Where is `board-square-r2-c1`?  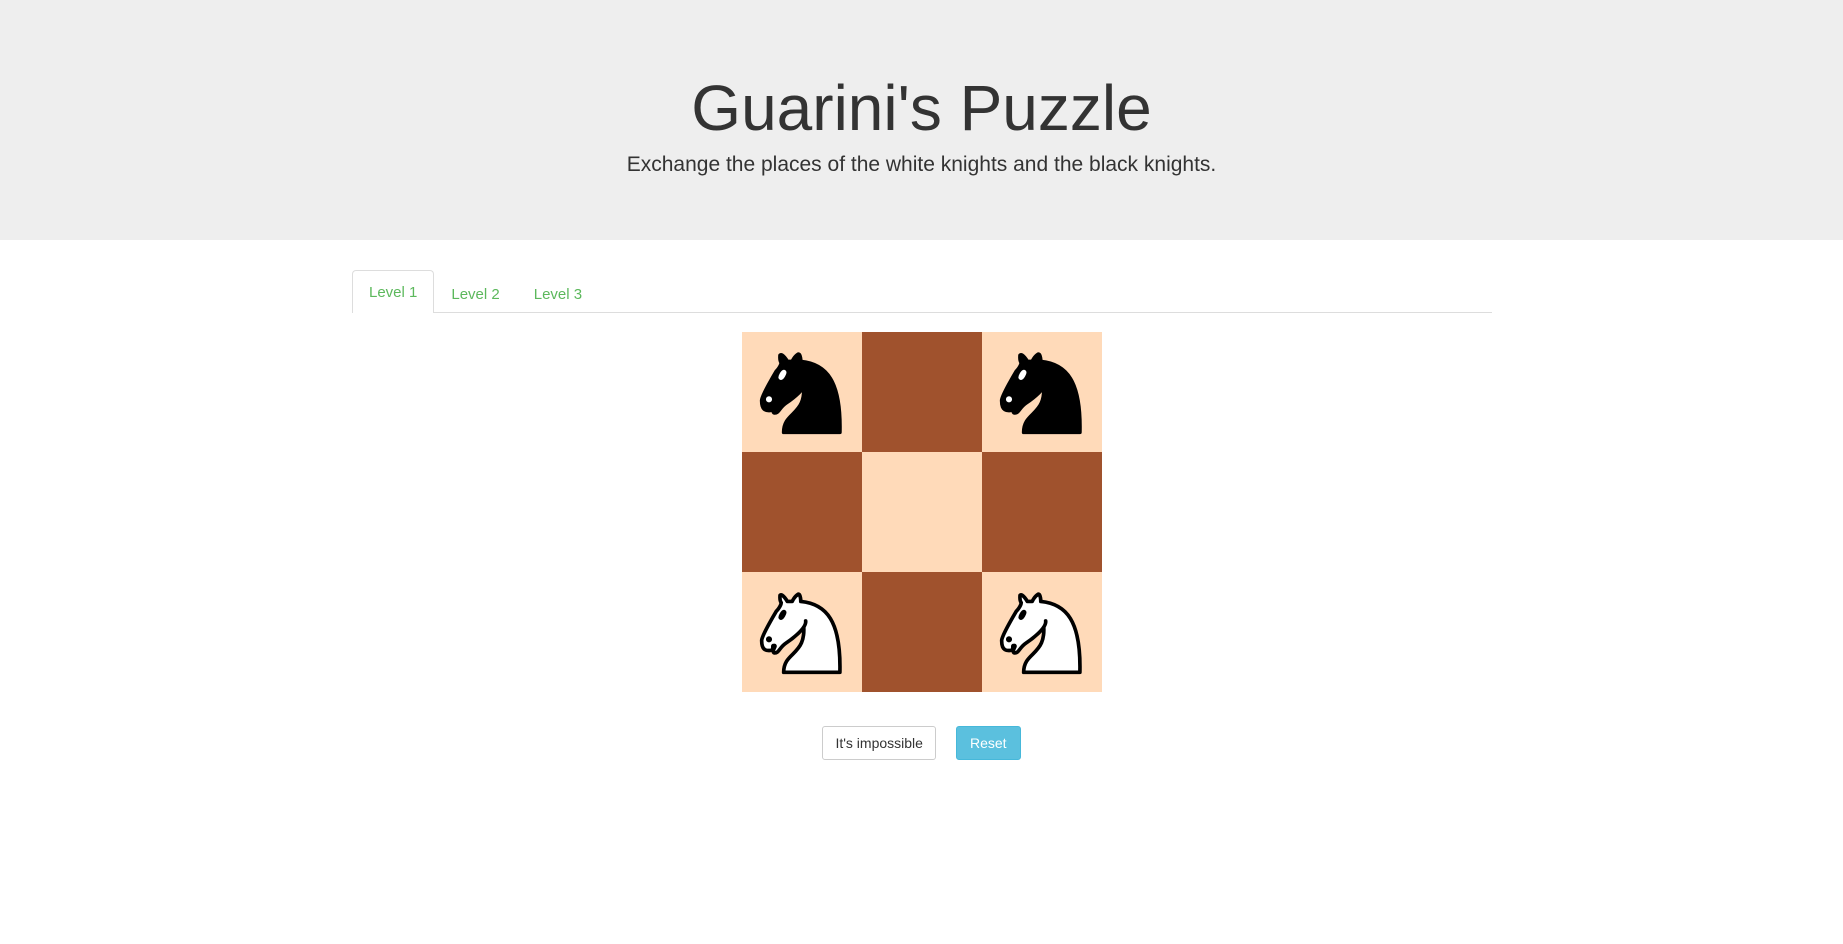 board-square-r2-c1 is located at coordinates (802, 512).